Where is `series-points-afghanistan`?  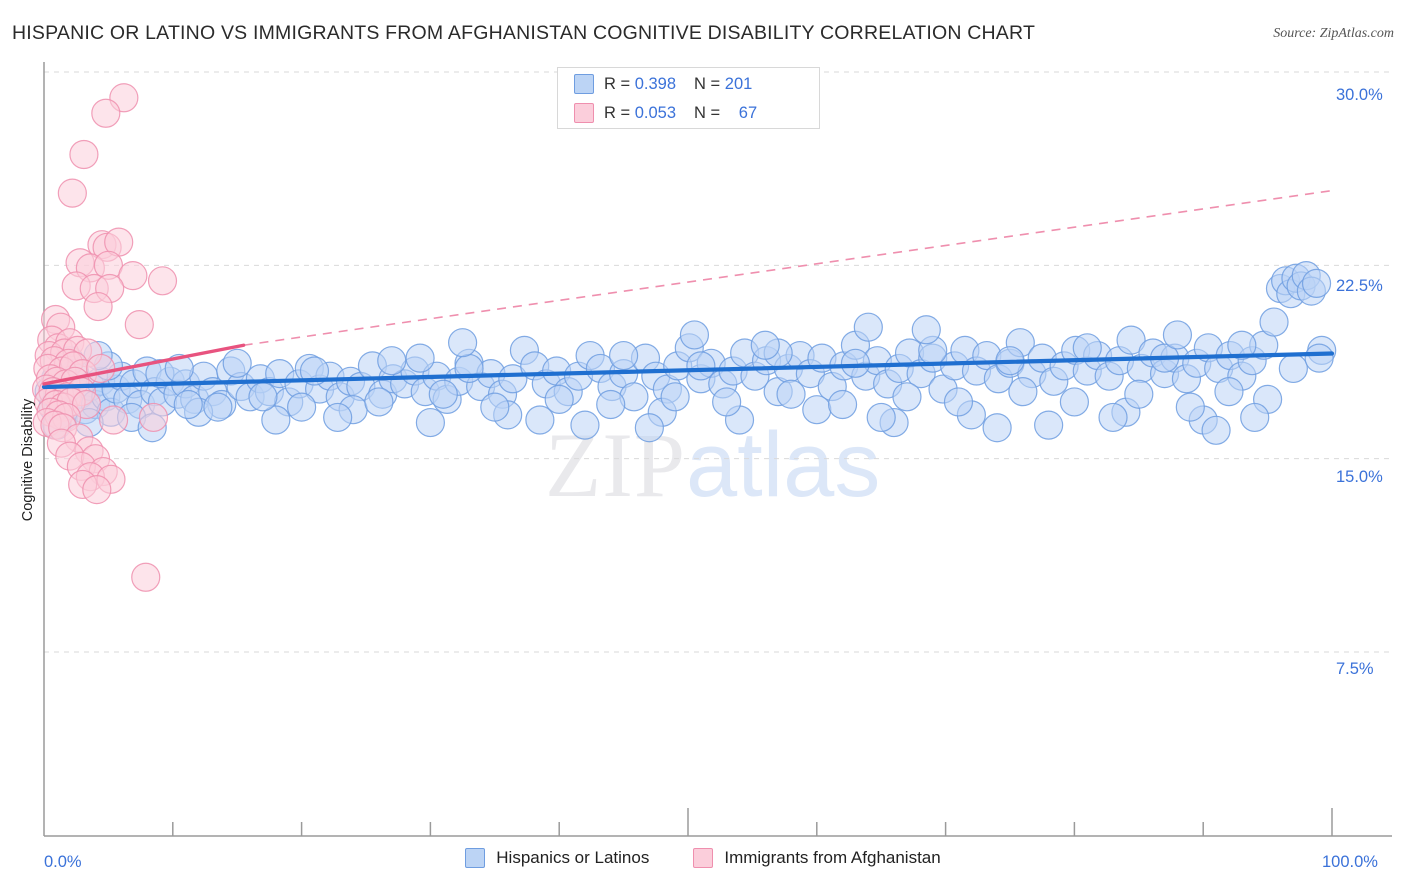 series-points-afghanistan is located at coordinates (104, 337).